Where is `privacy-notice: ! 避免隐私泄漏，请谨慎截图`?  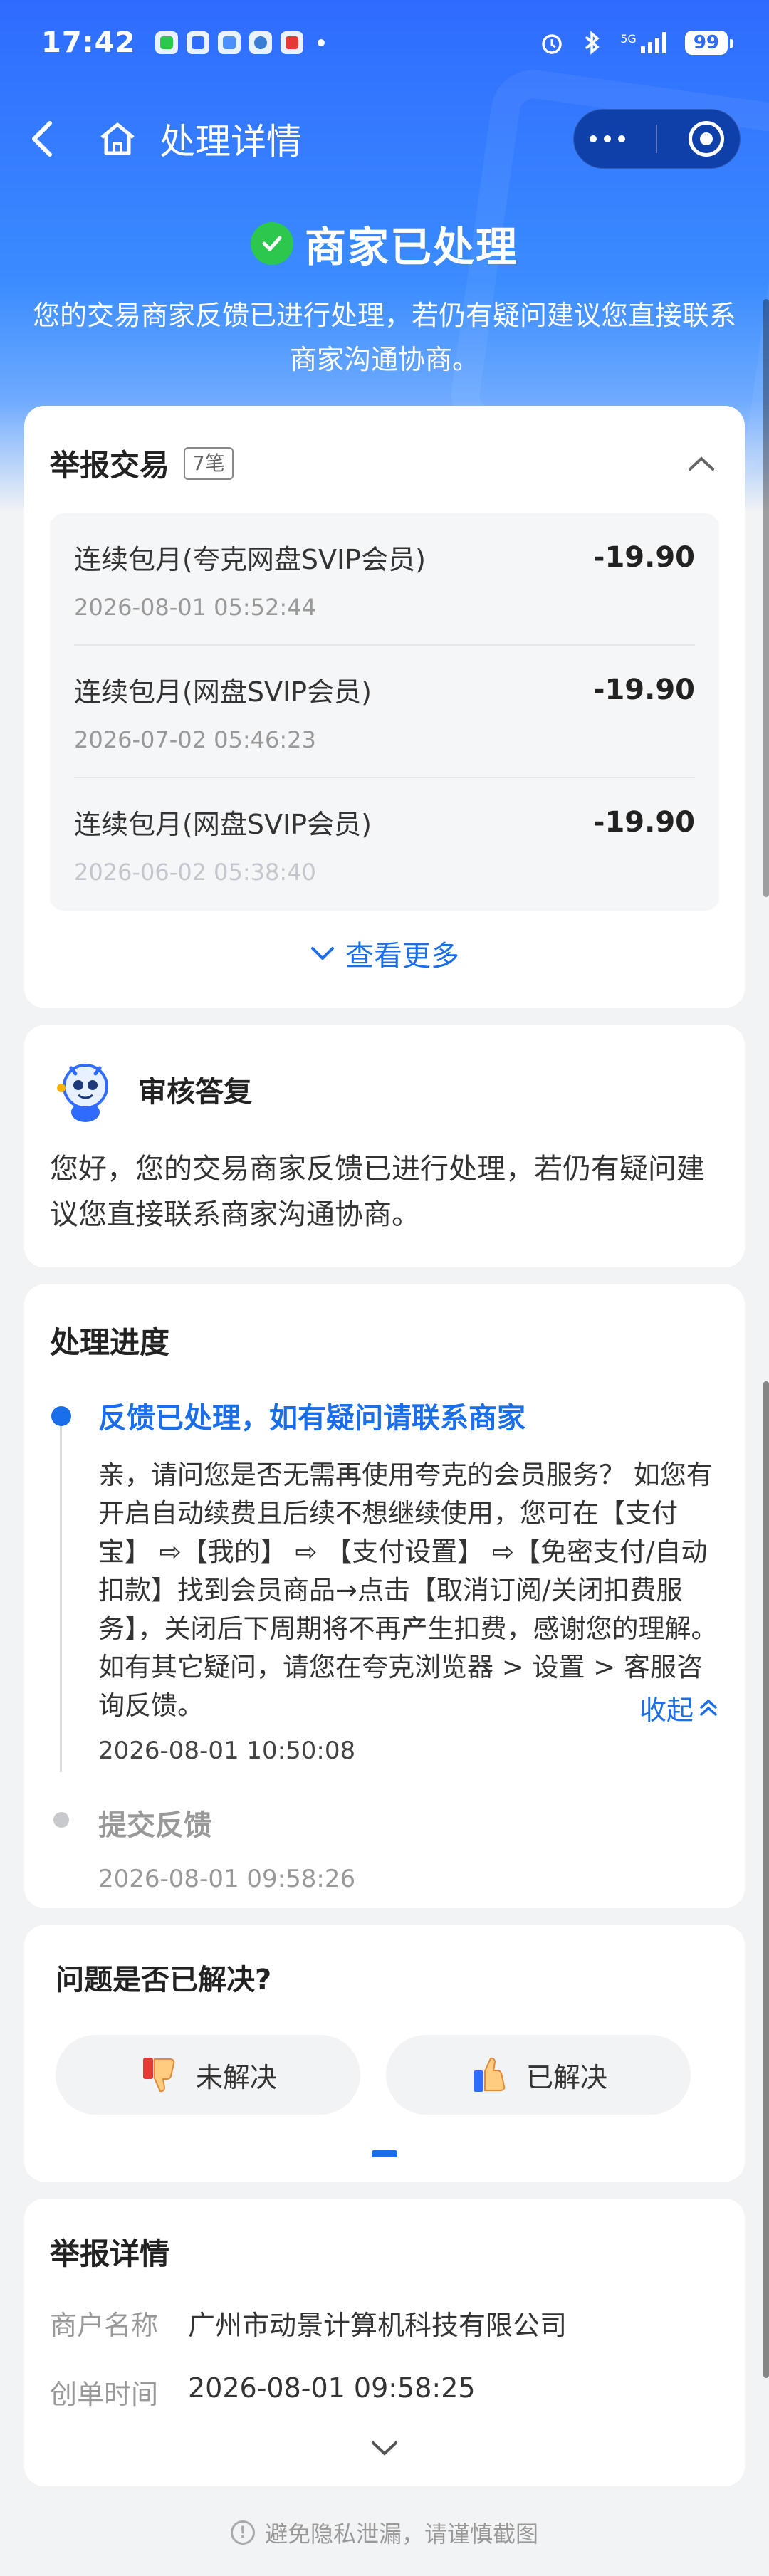
privacy-notice: ! 避免隐私泄漏，请谨慎截图 is located at coordinates (384, 2532).